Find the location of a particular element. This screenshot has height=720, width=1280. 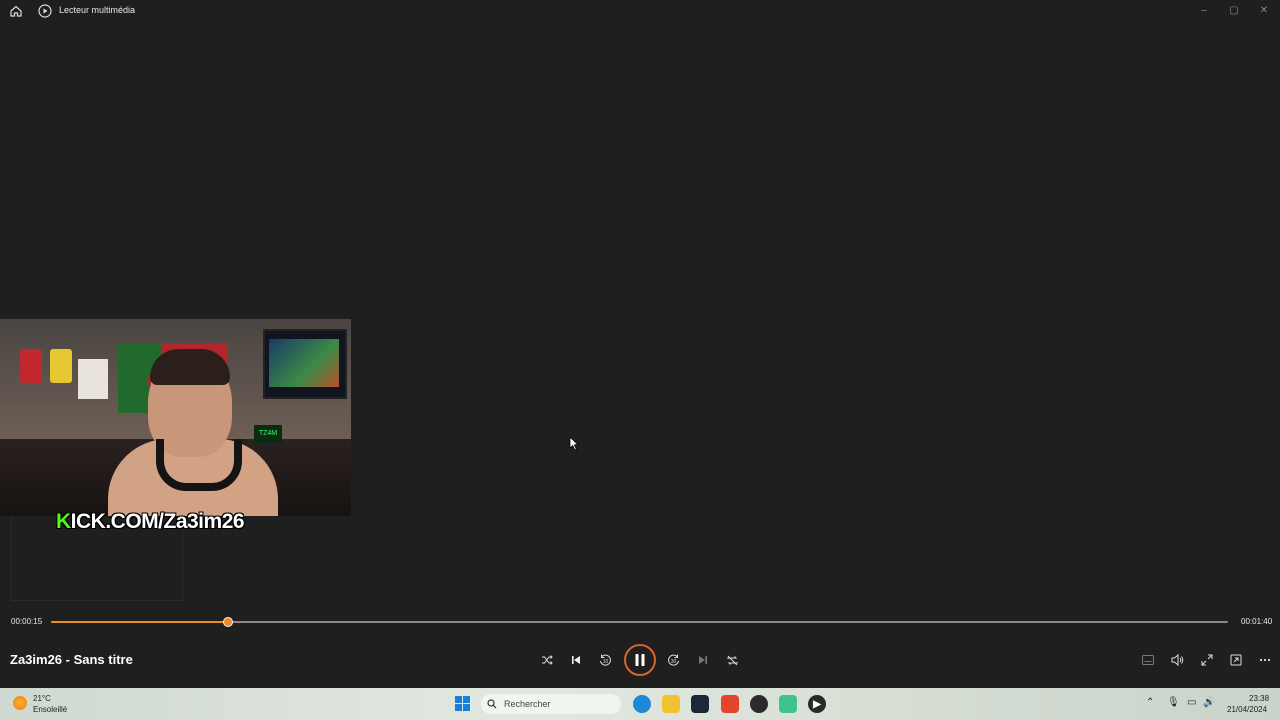

next-icon is located at coordinates (703, 660).